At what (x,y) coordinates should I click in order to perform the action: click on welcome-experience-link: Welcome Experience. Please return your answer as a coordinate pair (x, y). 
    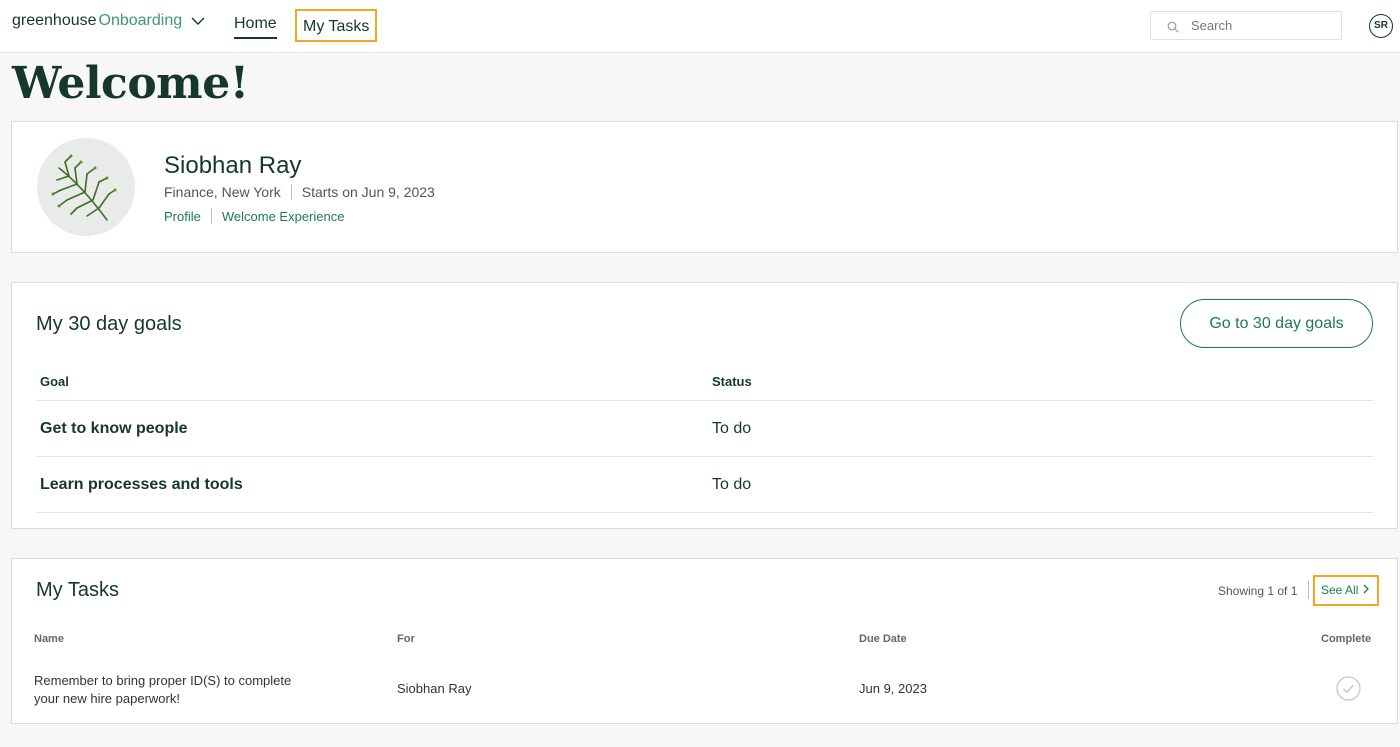
    Looking at the image, I should click on (283, 216).